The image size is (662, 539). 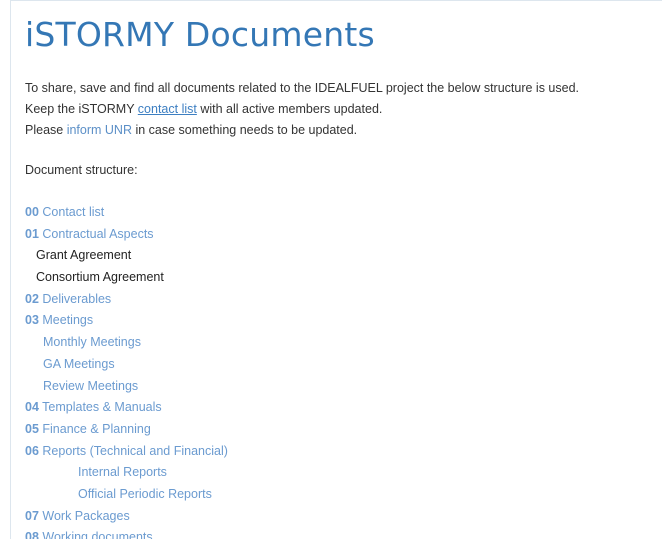 What do you see at coordinates (67, 320) in the screenshot?
I see `item-label: Meetings` at bounding box center [67, 320].